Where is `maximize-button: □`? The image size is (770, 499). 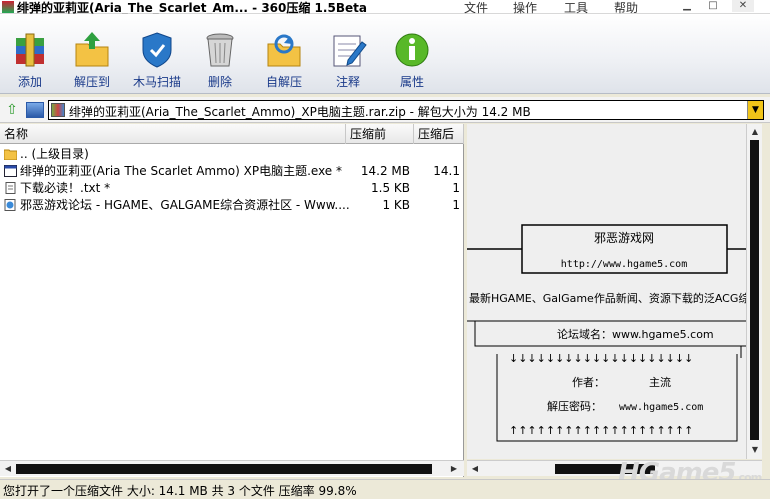
maximize-button: □ is located at coordinates (713, 6).